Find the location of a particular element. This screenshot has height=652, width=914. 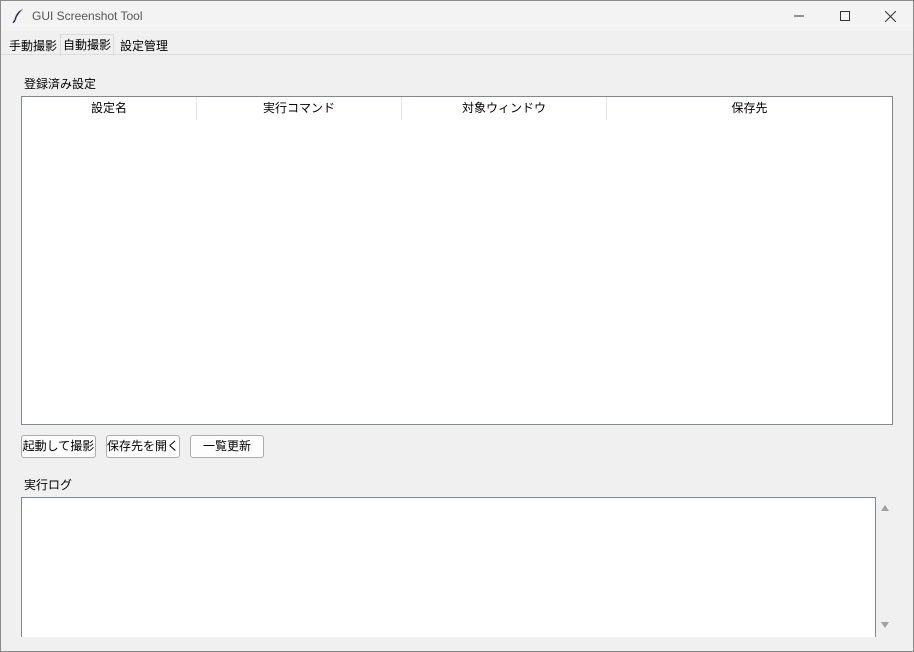

window-title: GUI Screenshot Tool is located at coordinates (87, 16).